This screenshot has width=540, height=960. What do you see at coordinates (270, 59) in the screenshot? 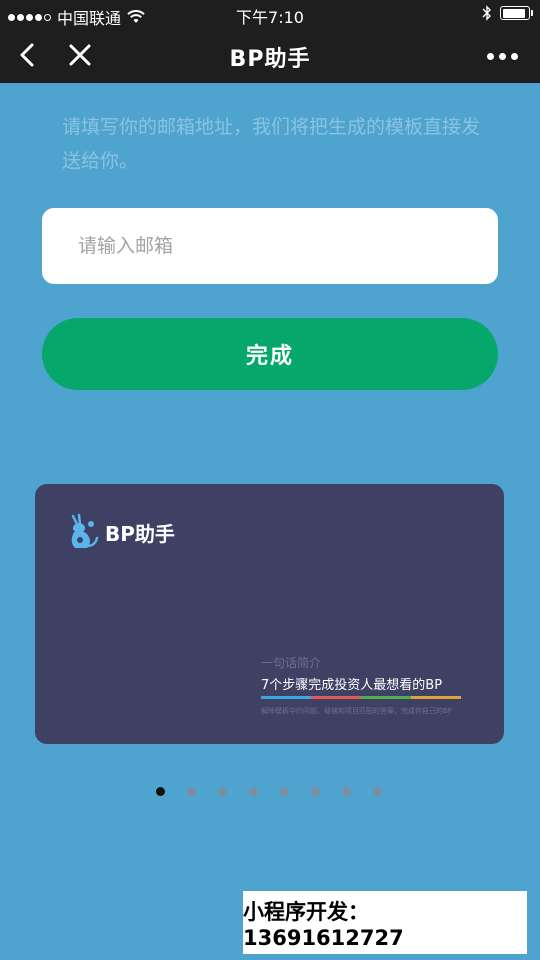
I see `page-title: BP助手` at bounding box center [270, 59].